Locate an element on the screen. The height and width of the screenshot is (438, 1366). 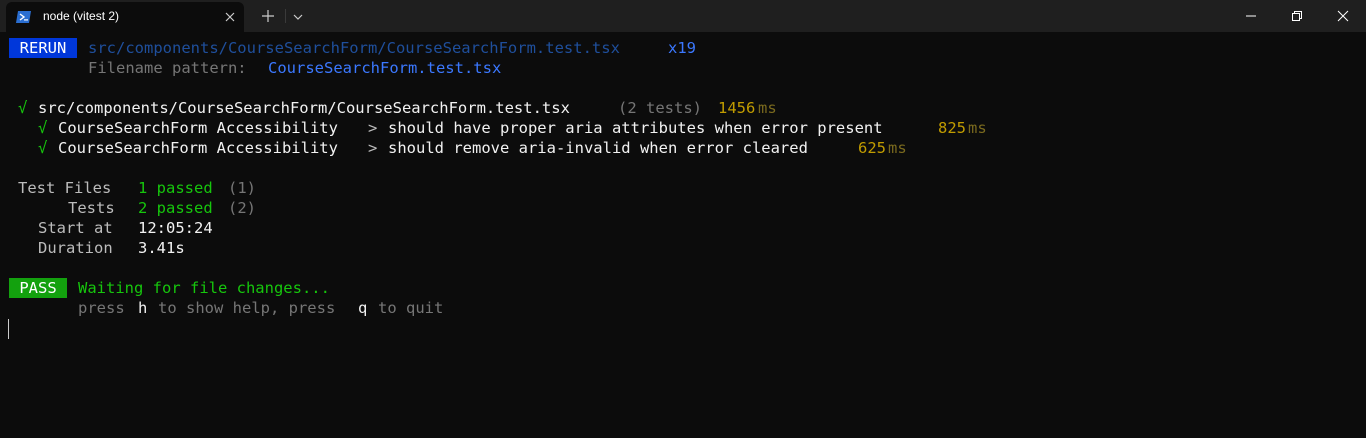
summary-total: (1) is located at coordinates (242, 188).